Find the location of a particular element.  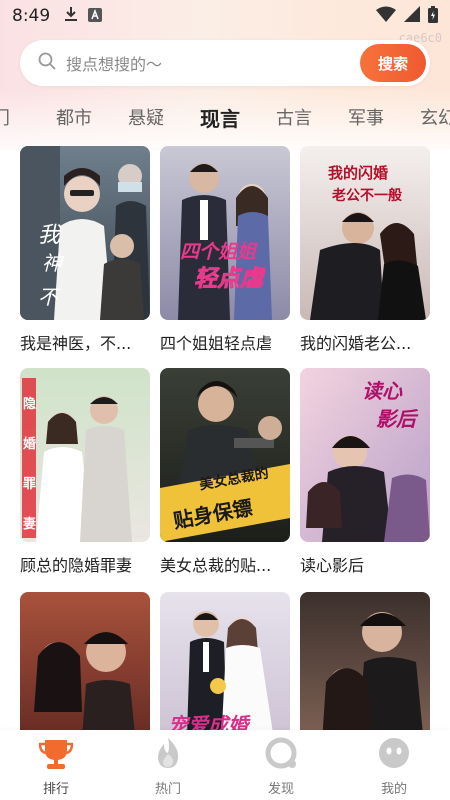

svg-text: 宠爱成婚 is located at coordinates (209, 721).